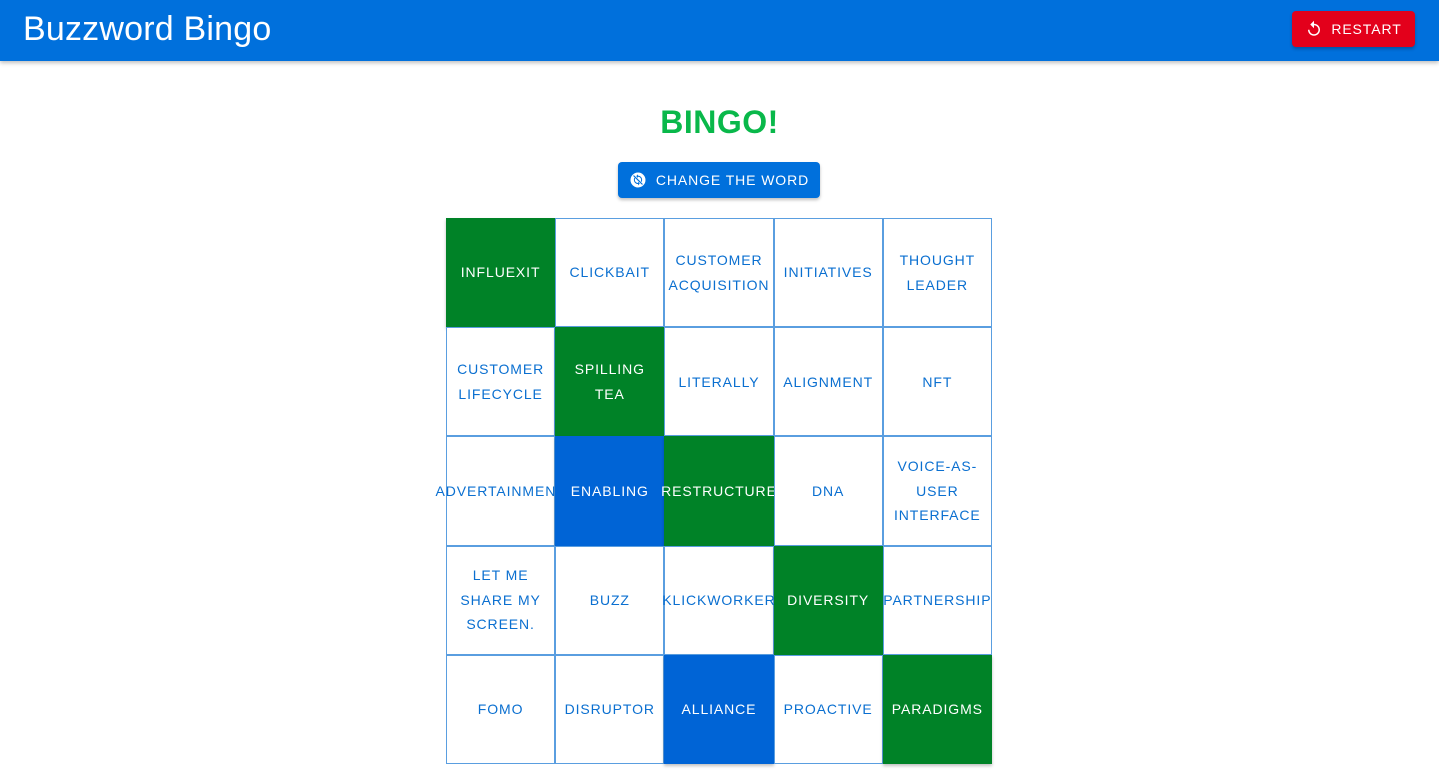 The height and width of the screenshot is (779, 1439). What do you see at coordinates (610, 709) in the screenshot?
I see `bingo-cell: disruptor` at bounding box center [610, 709].